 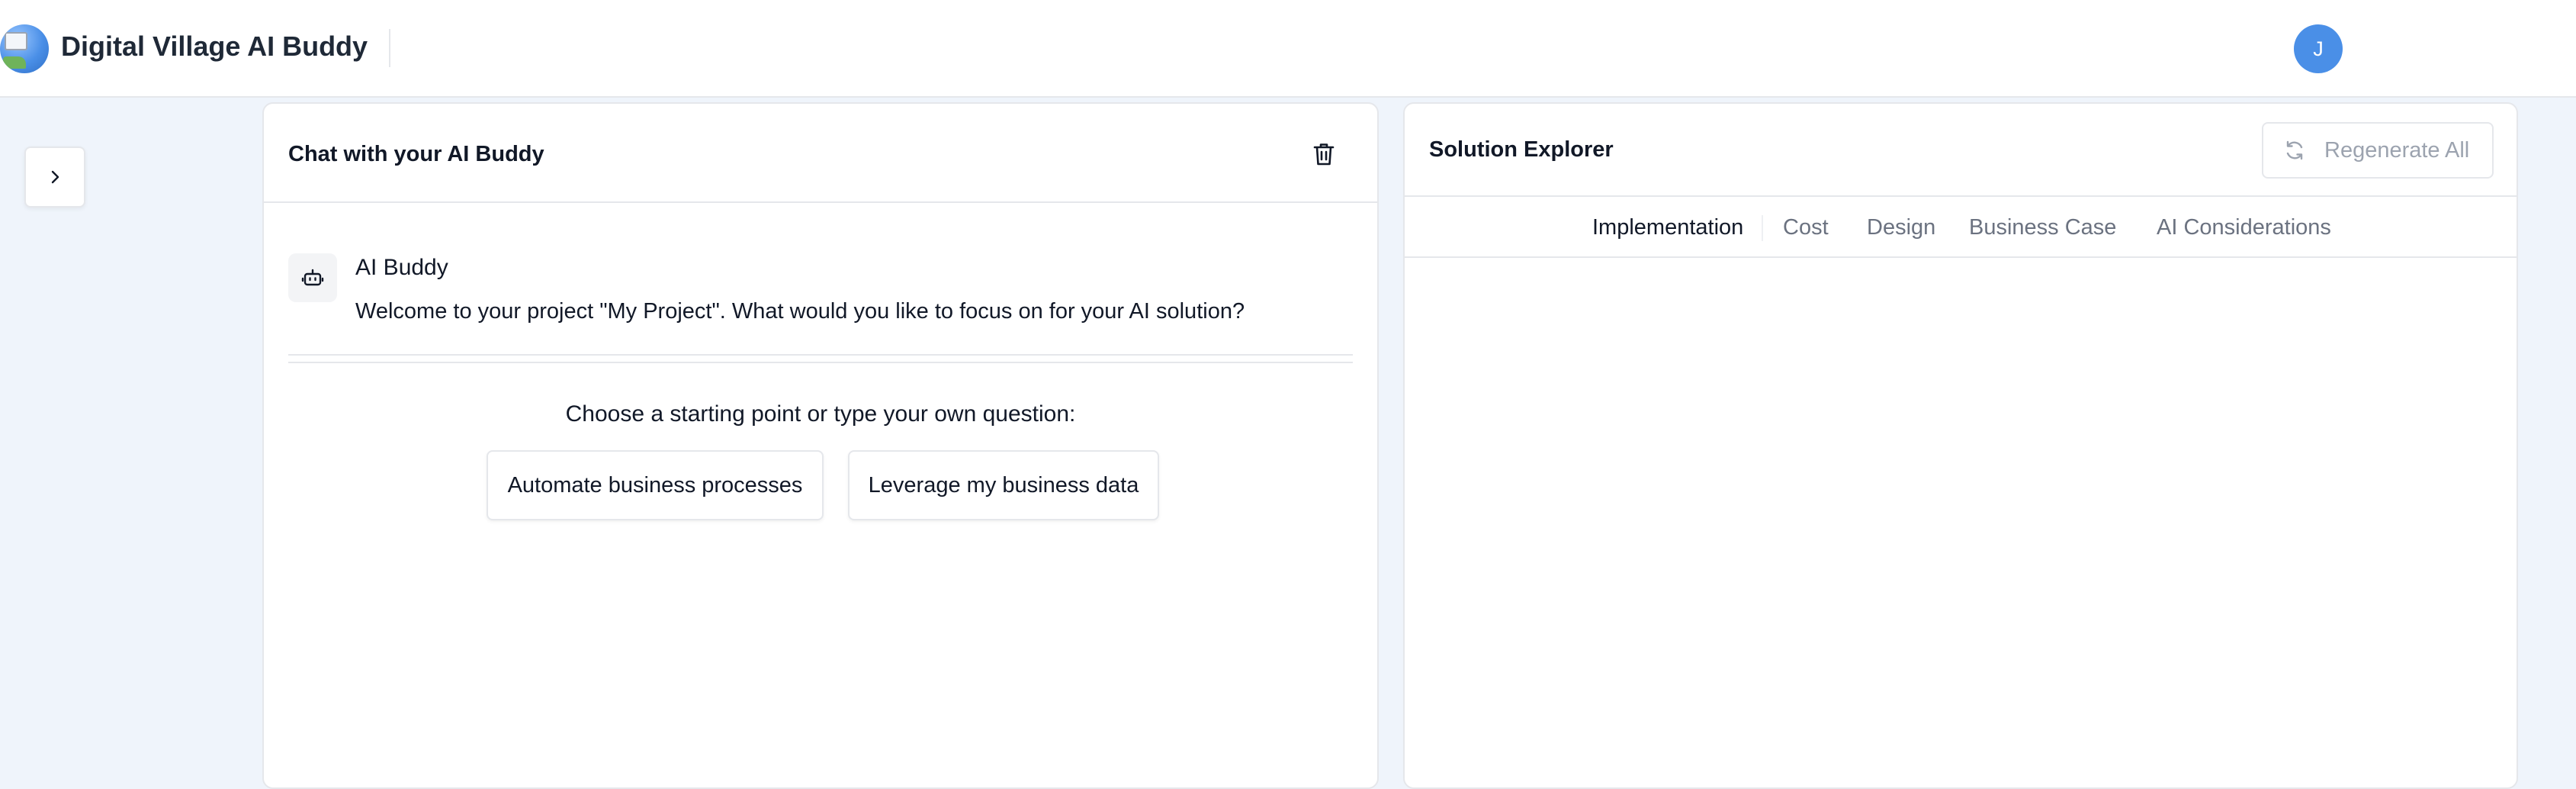 What do you see at coordinates (1806, 227) in the screenshot?
I see `tab-cost: Cost` at bounding box center [1806, 227].